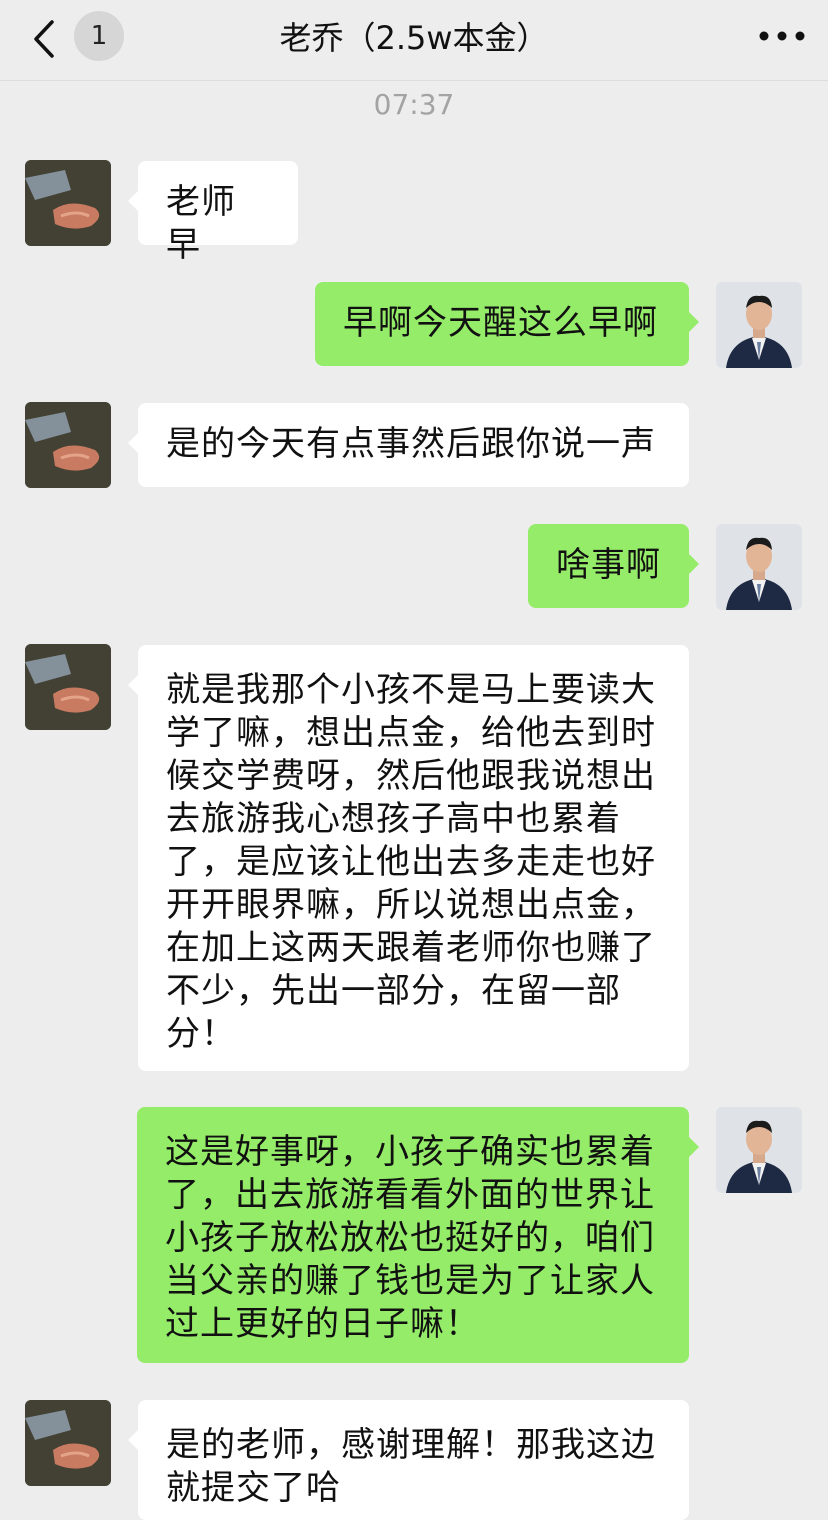  I want to click on message-bubble-outgoing: 早啊今天醒这么早啊, so click(507, 324).